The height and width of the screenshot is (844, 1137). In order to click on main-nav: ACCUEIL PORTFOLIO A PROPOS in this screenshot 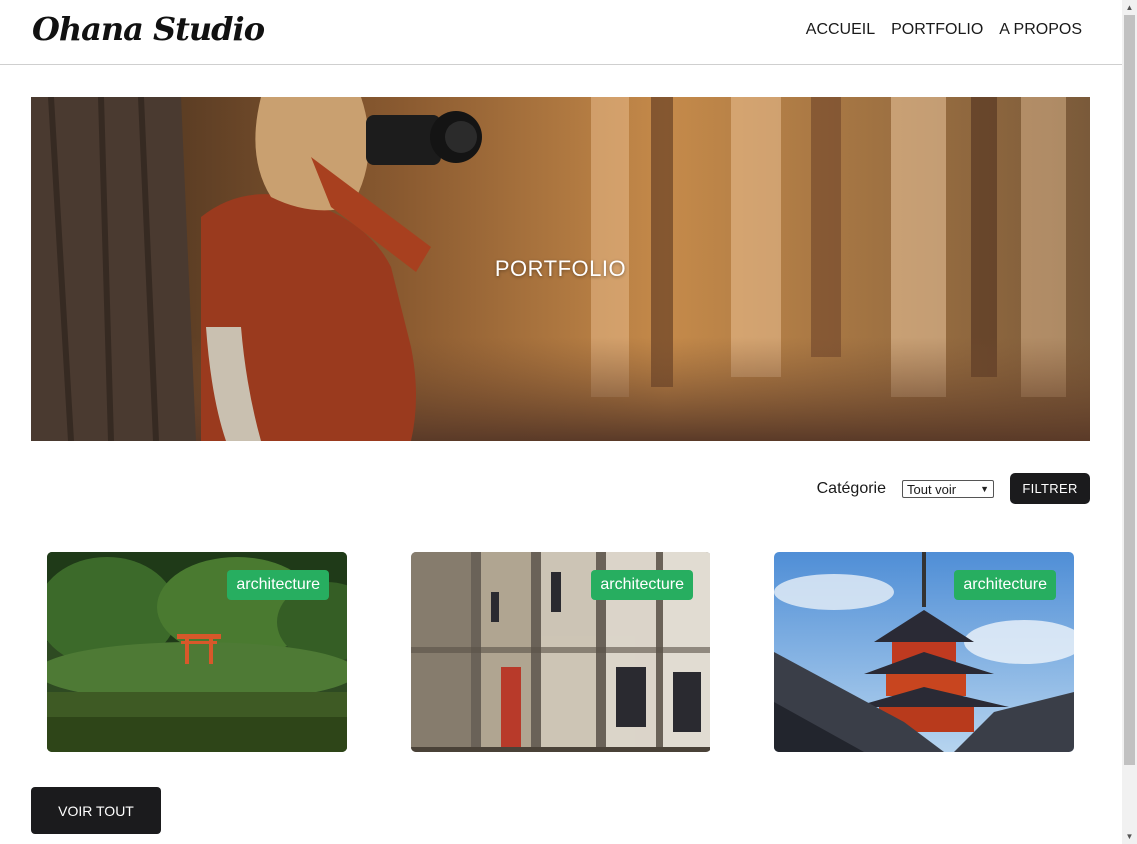, I will do `click(944, 30)`.